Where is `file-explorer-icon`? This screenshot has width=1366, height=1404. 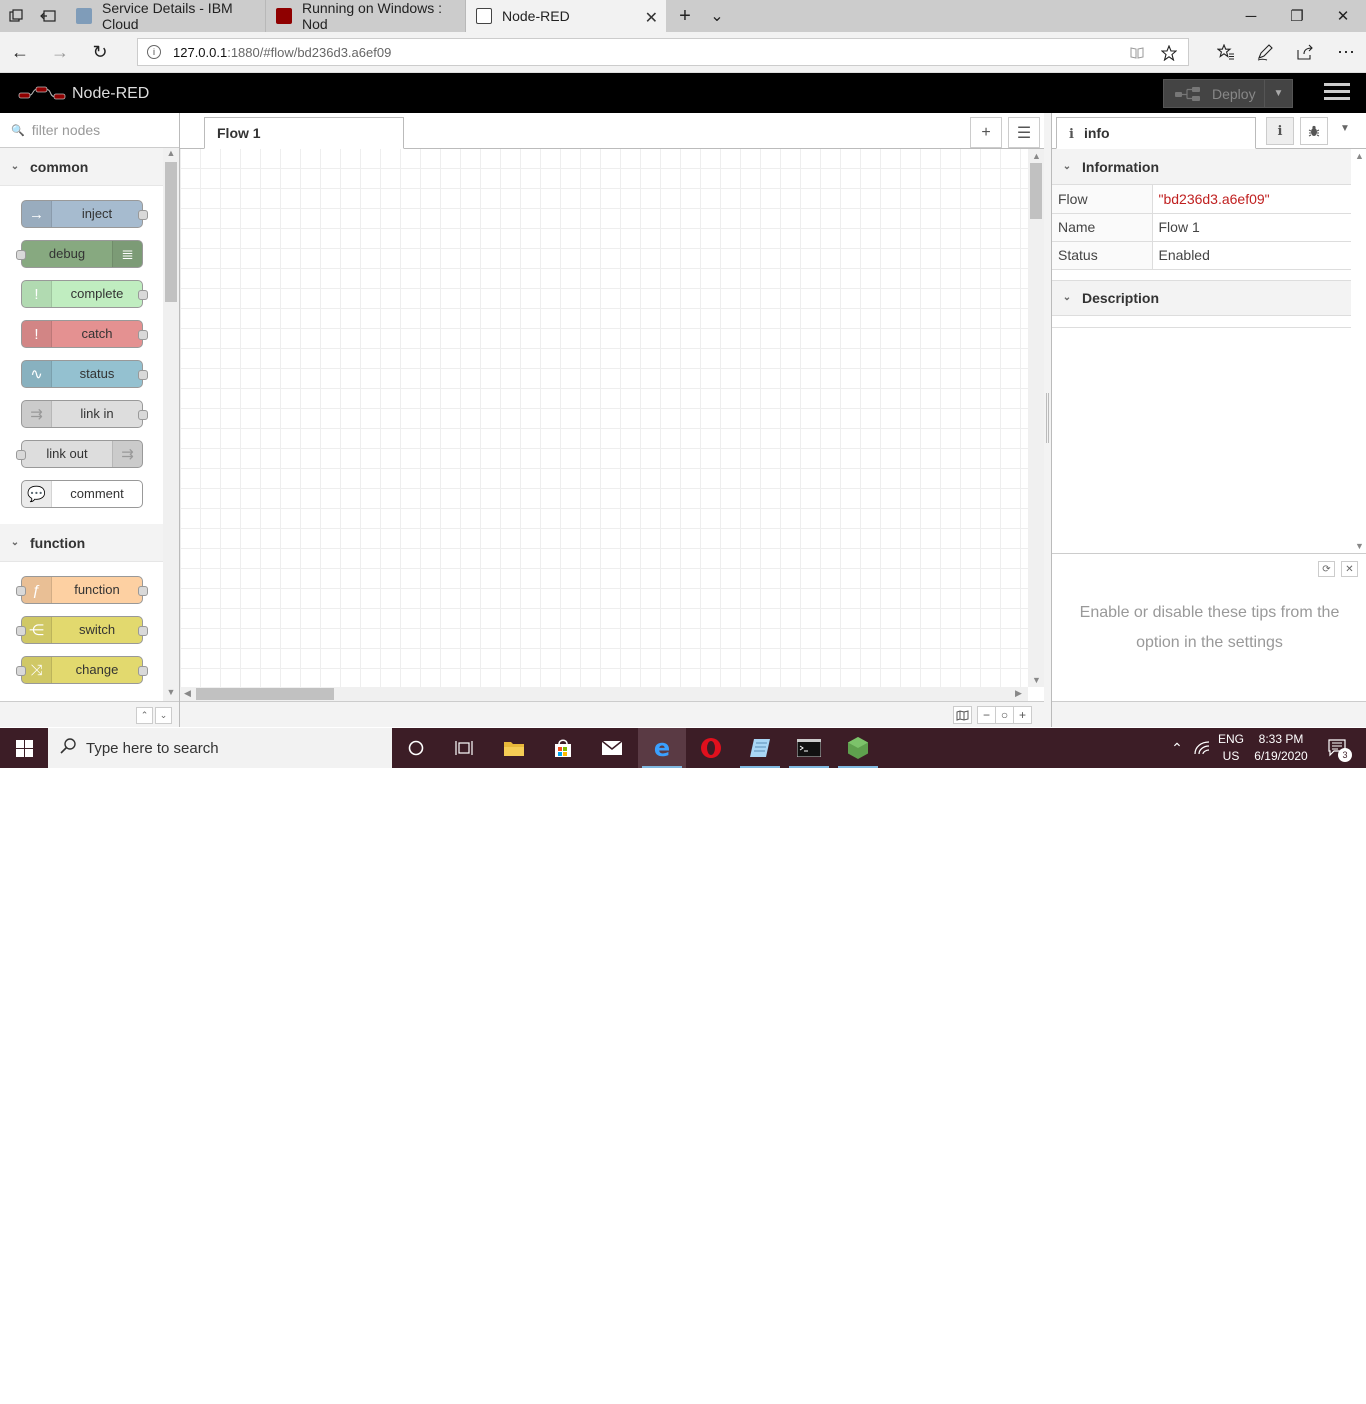
file-explorer-icon is located at coordinates (514, 748).